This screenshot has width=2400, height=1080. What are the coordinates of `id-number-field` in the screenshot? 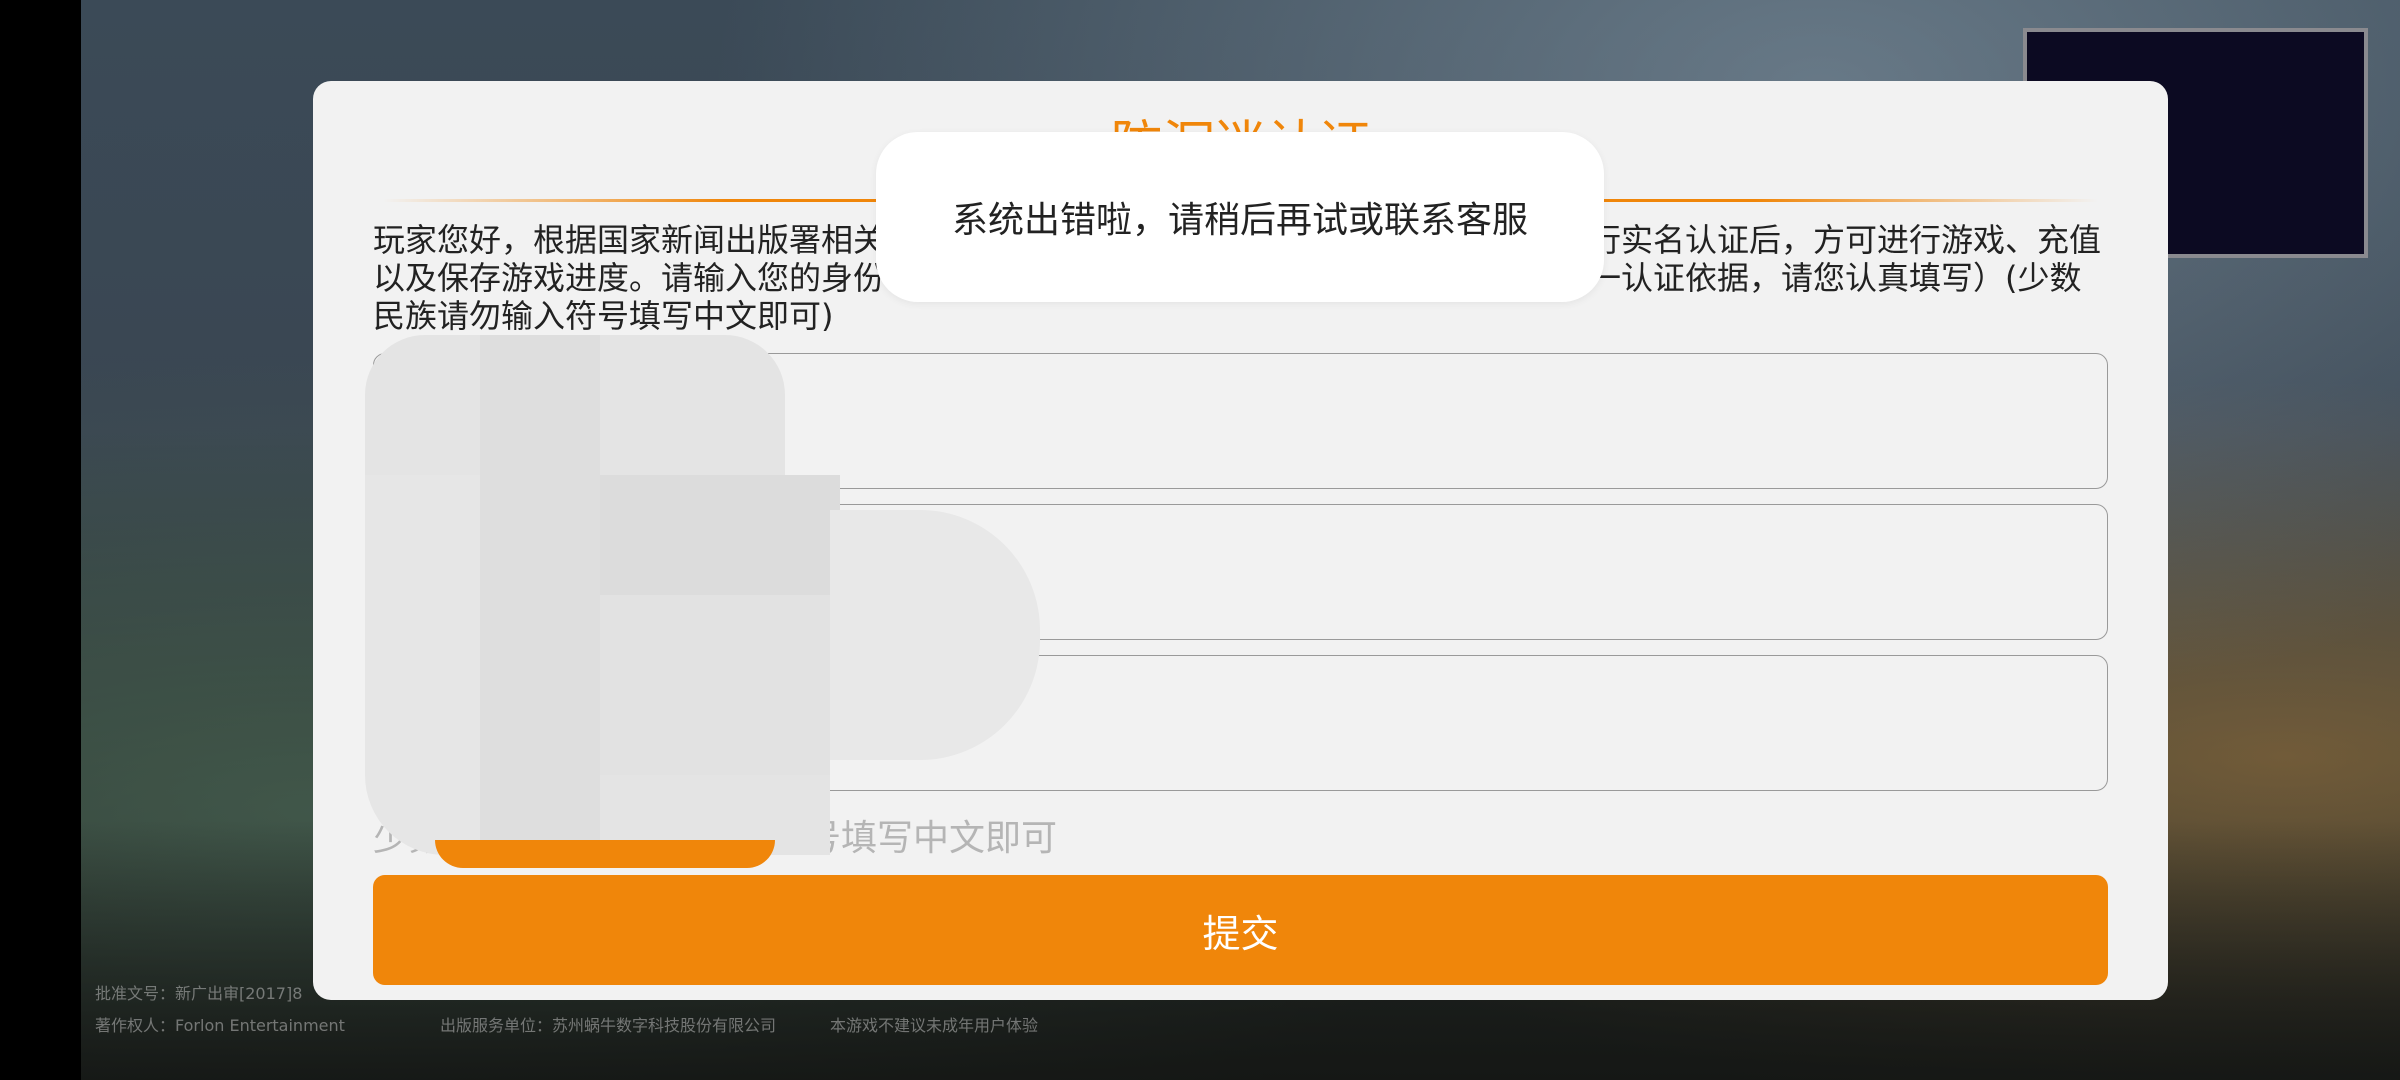 It's located at (1240, 421).